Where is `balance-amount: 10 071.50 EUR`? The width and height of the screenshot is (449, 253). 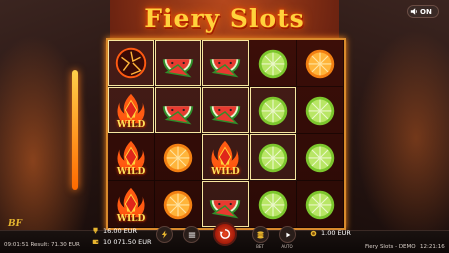
balance-amount: 10 071.50 EUR is located at coordinates (127, 241).